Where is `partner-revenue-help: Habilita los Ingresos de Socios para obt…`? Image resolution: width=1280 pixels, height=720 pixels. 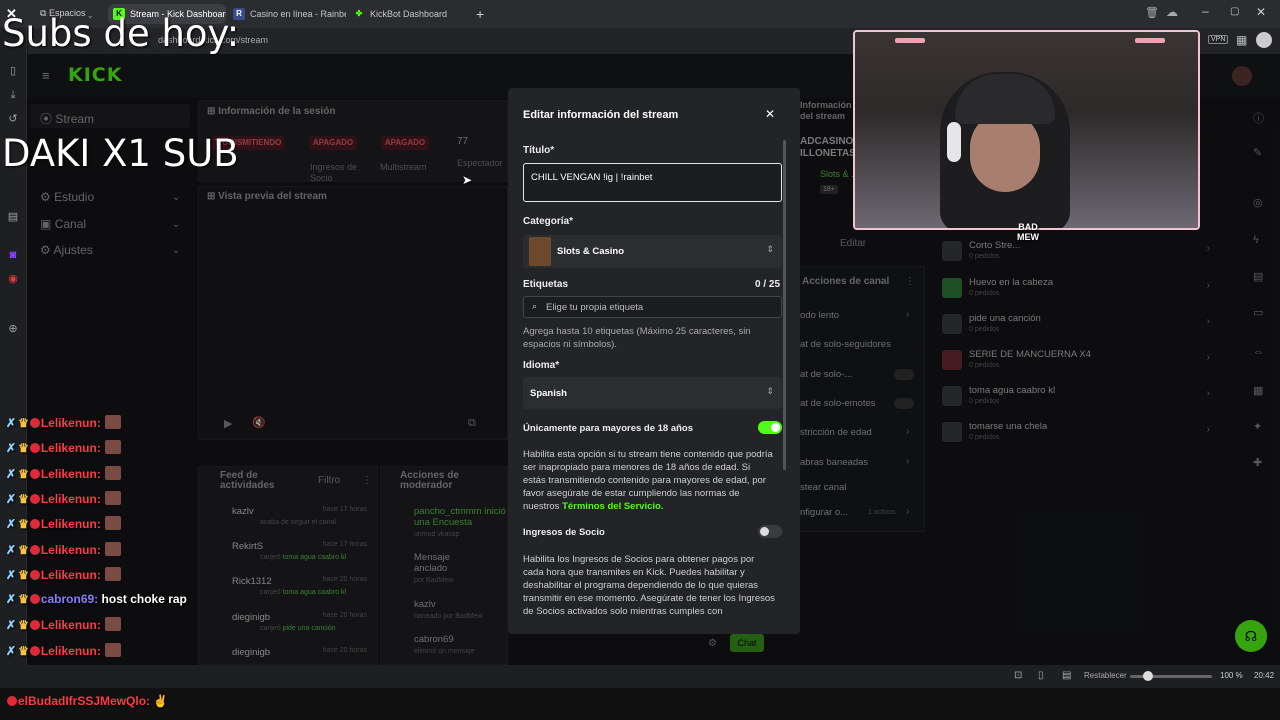 partner-revenue-help: Habilita los Ingresos de Socios para obt… is located at coordinates (649, 585).